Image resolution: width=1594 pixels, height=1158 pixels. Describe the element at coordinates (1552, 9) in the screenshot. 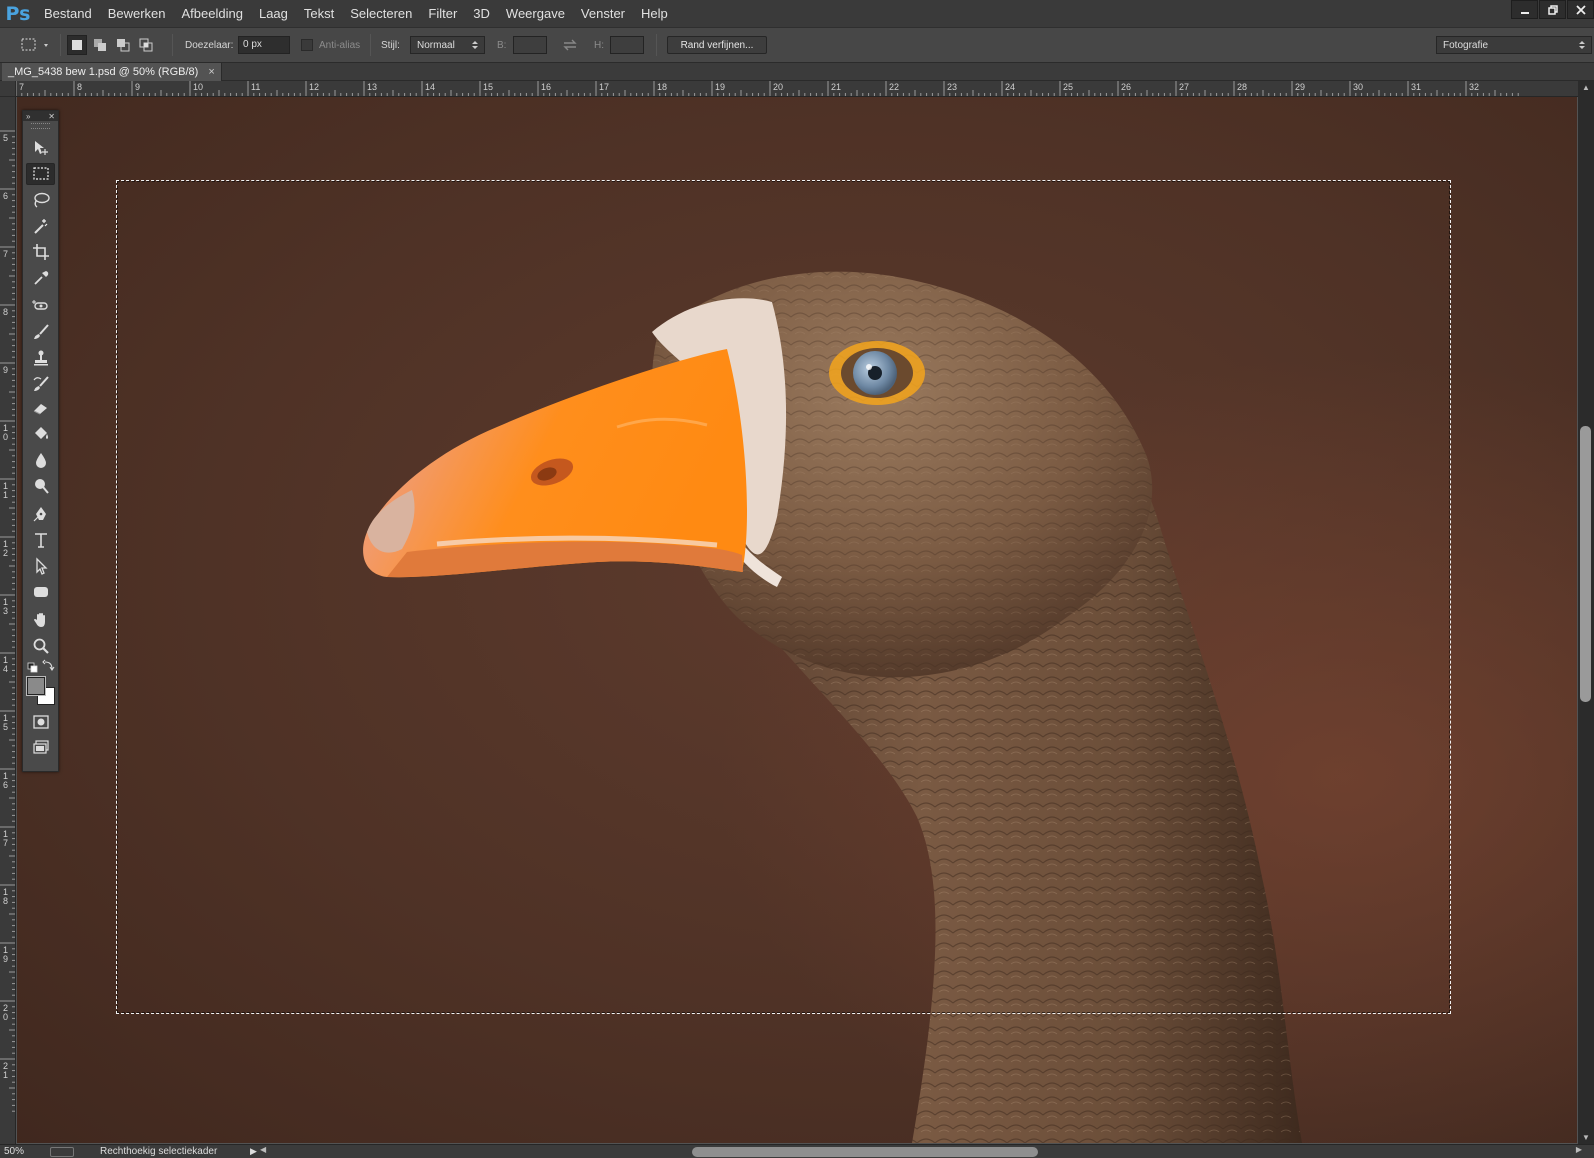

I see `restore-icon` at that location.